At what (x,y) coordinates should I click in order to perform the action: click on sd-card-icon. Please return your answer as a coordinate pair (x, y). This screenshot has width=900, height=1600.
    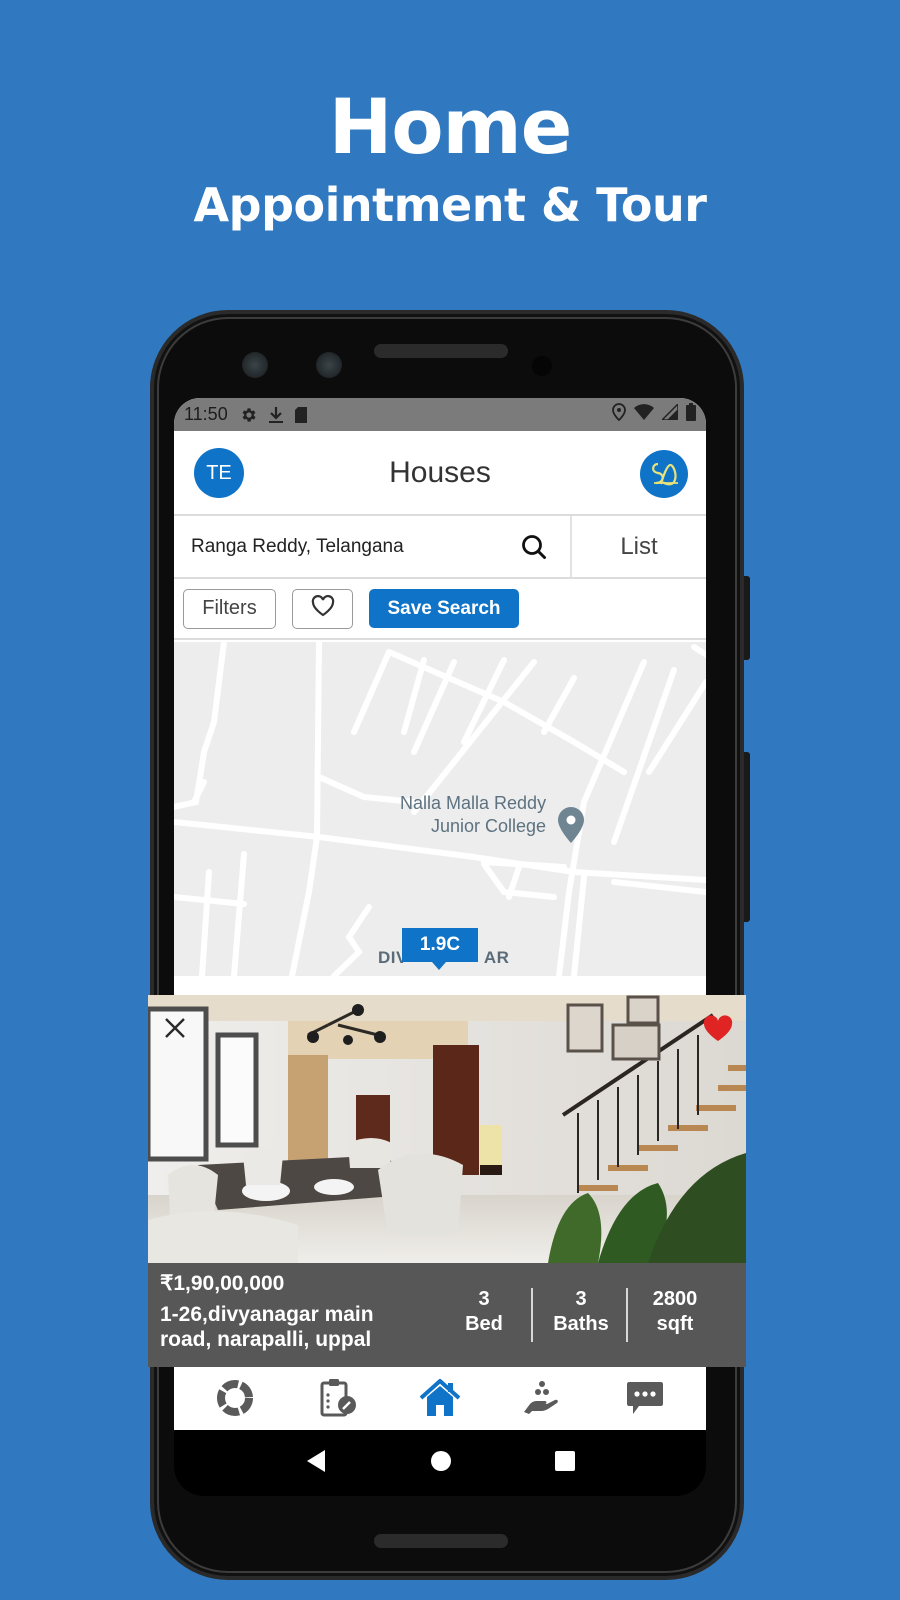
    Looking at the image, I should click on (301, 415).